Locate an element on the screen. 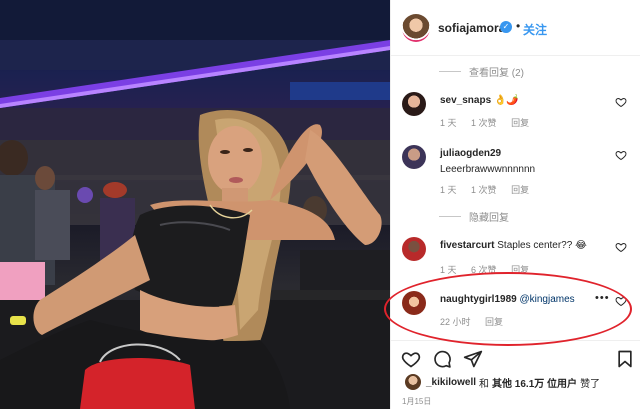 The image size is (640, 409). poster-avatar is located at coordinates (416, 28).